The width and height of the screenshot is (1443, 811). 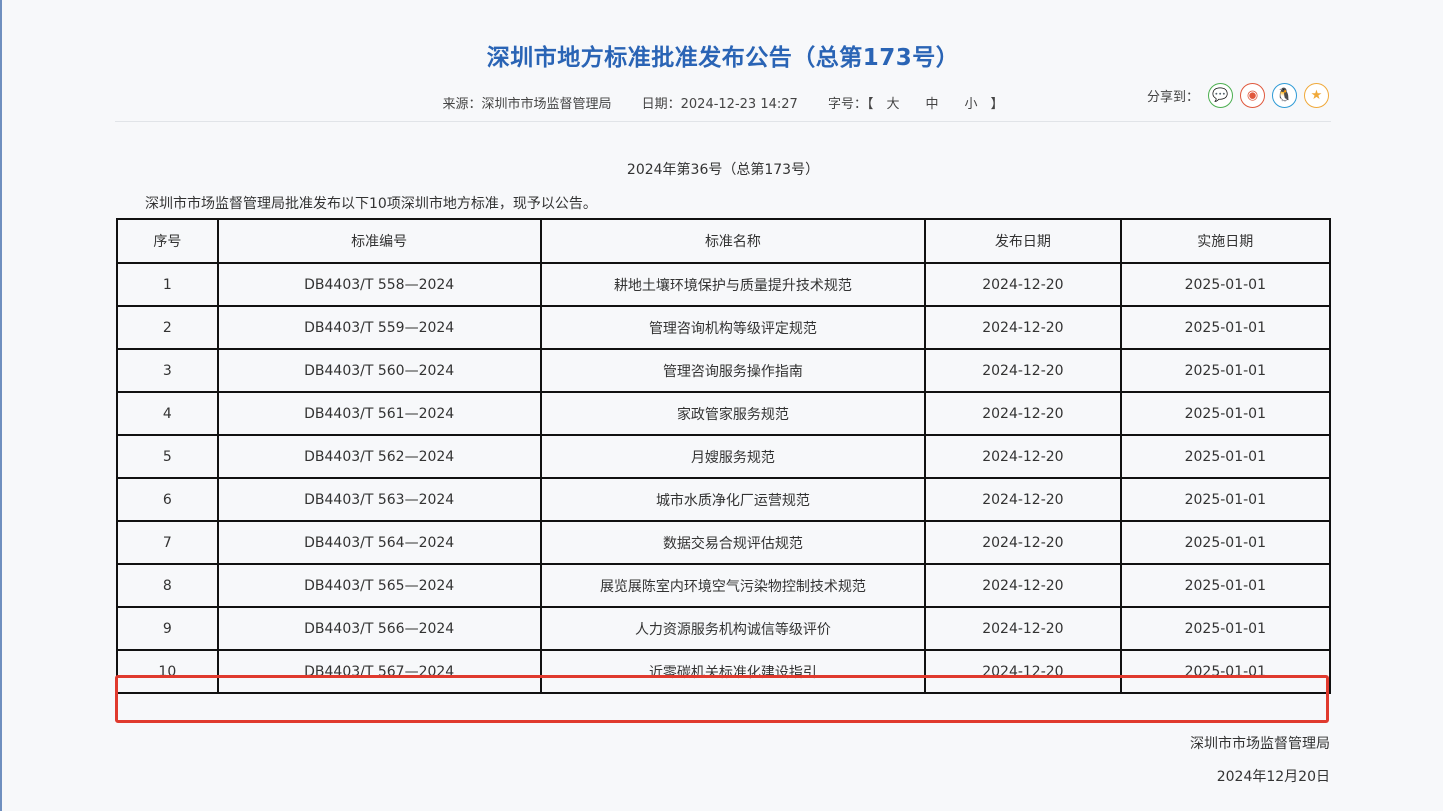 What do you see at coordinates (167, 671) in the screenshot?
I see `cell-seq: 10` at bounding box center [167, 671].